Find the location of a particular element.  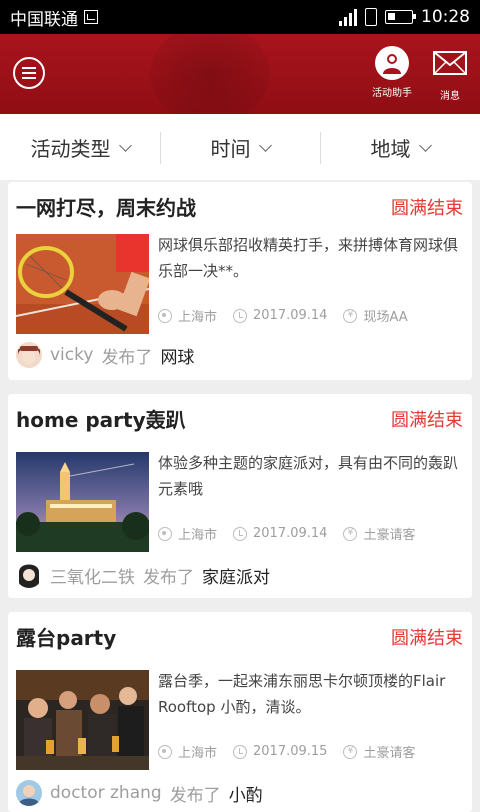

mail-icon is located at coordinates (450, 63).